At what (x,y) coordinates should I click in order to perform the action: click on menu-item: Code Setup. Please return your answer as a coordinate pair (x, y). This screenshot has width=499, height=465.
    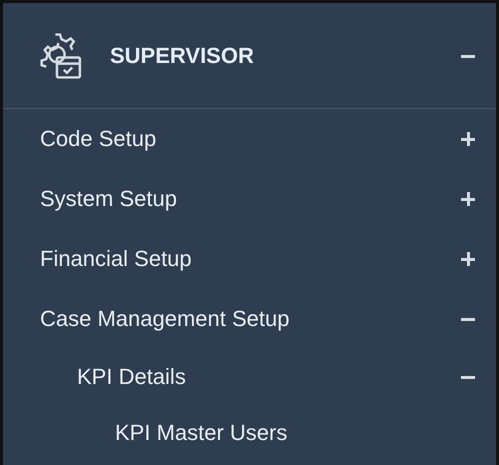
    Looking at the image, I should click on (250, 139).